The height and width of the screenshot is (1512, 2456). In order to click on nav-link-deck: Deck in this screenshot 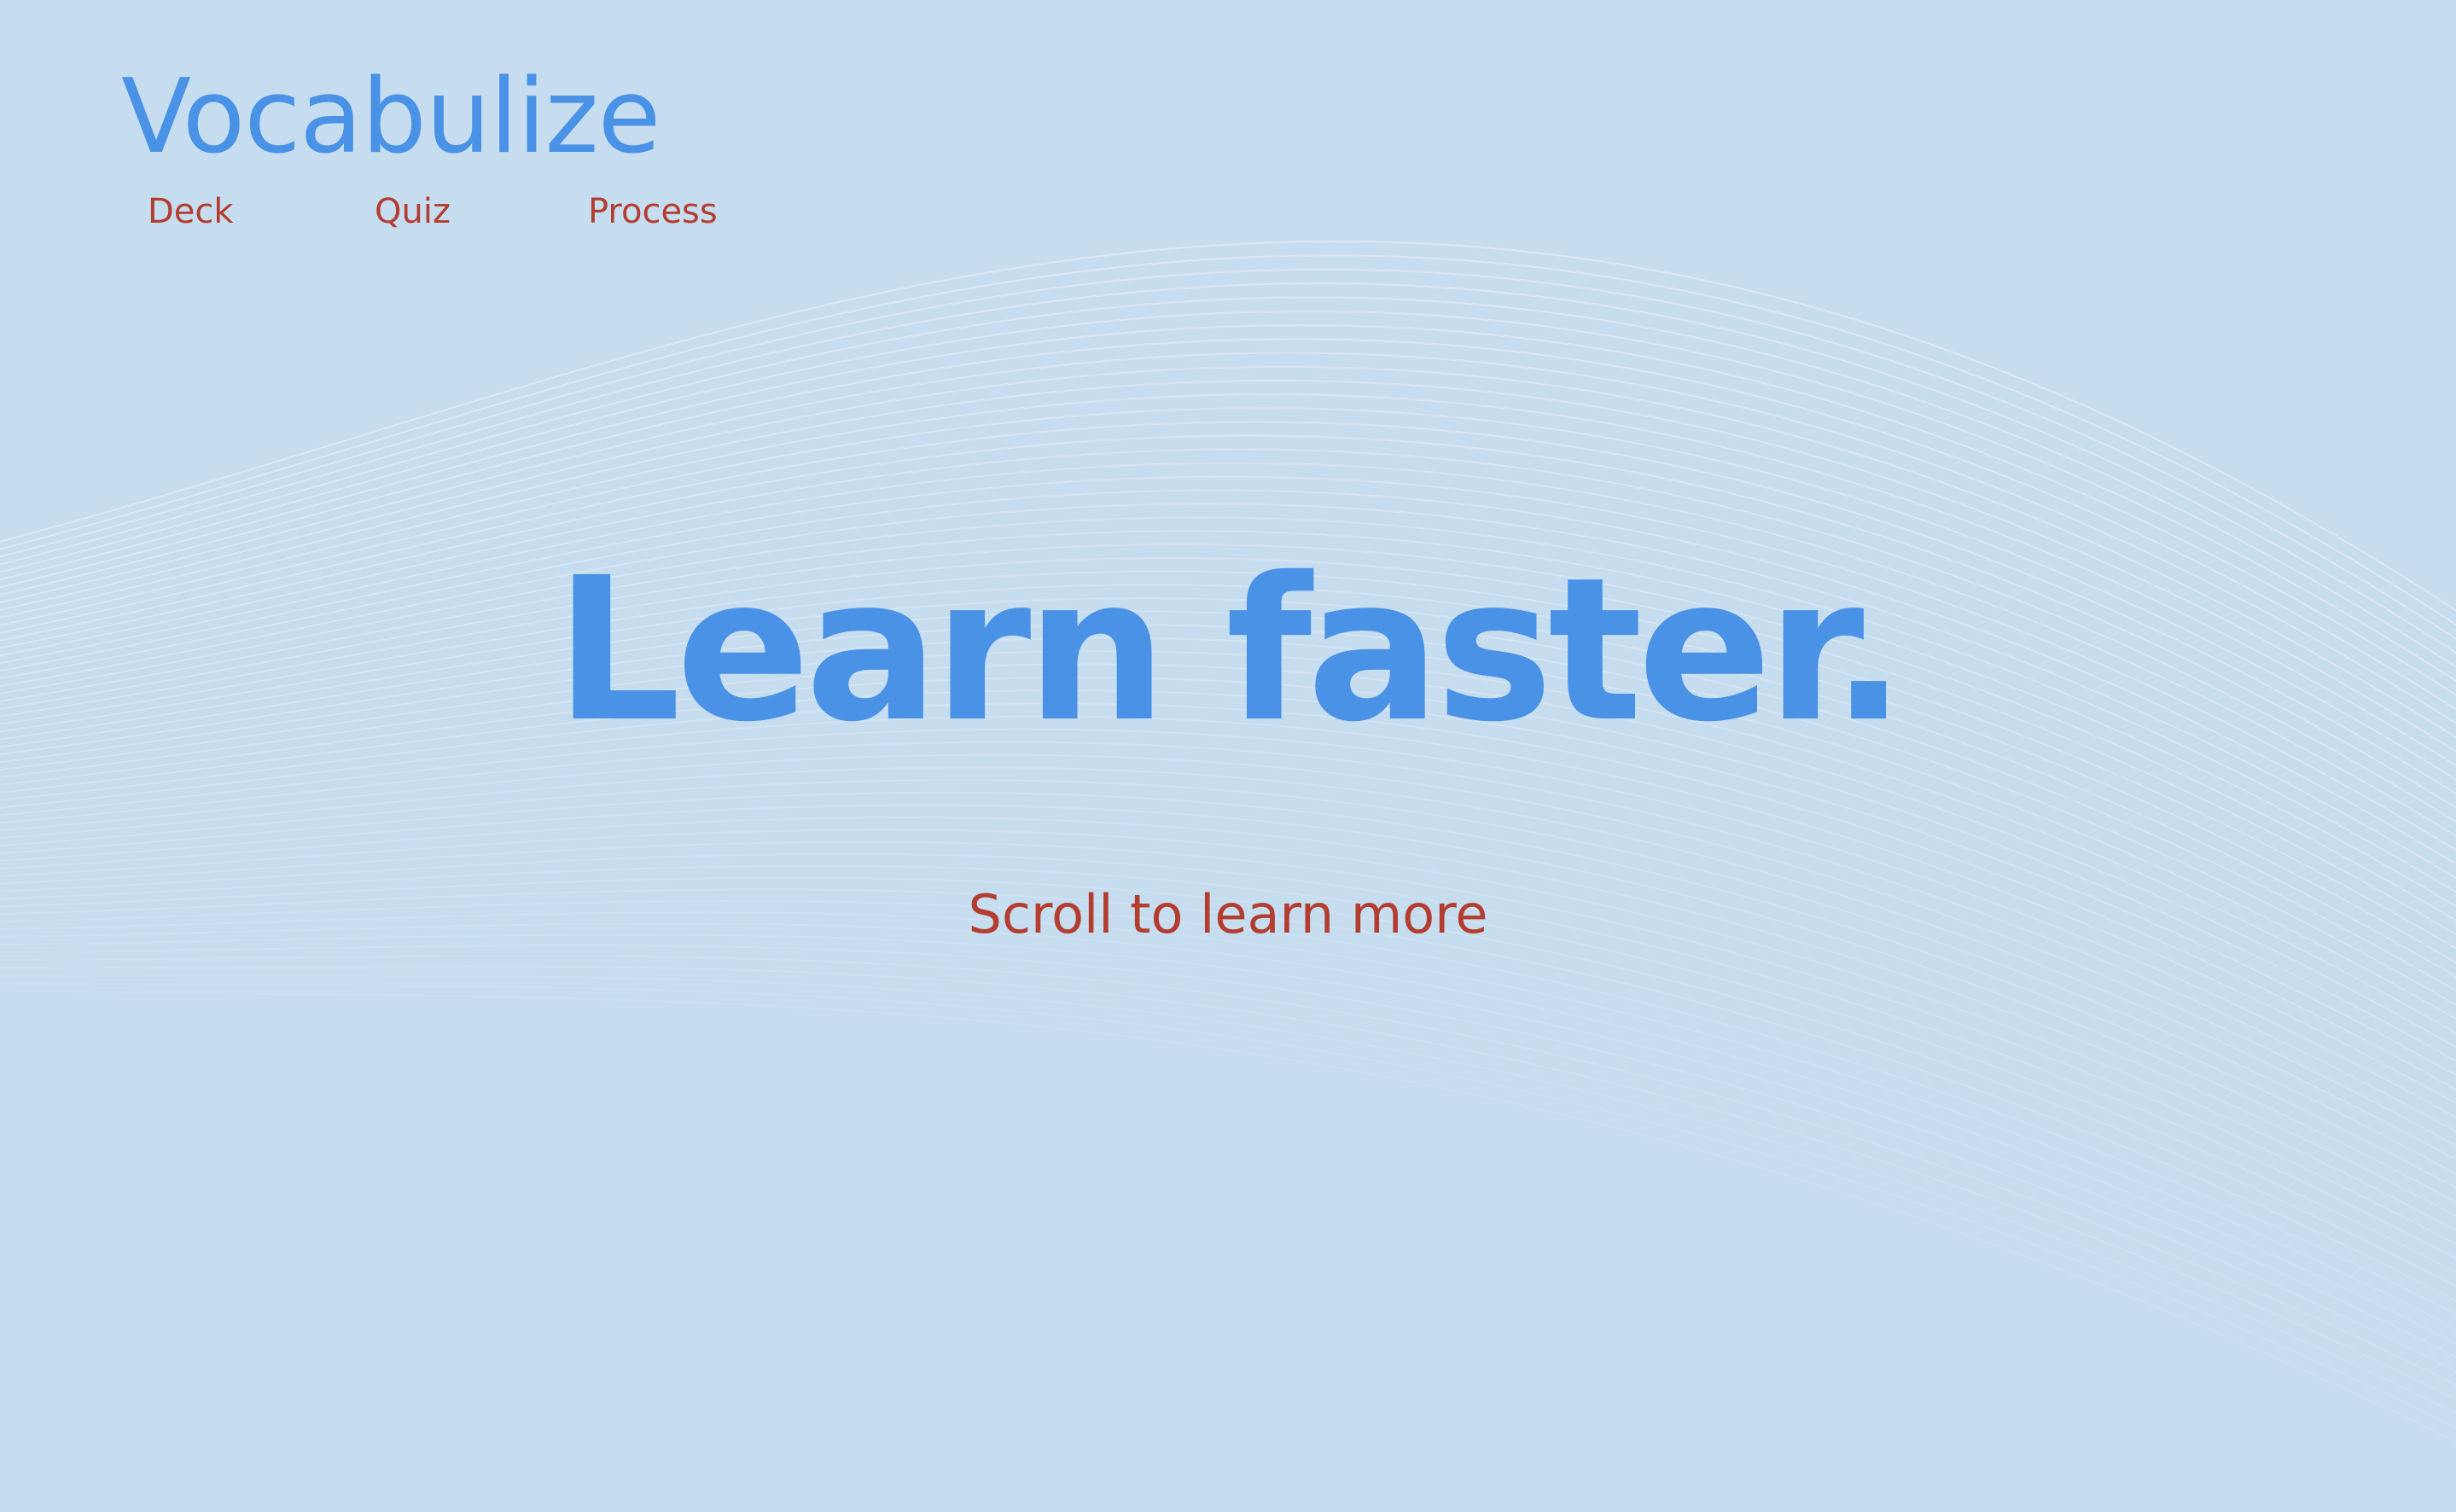, I will do `click(191, 212)`.